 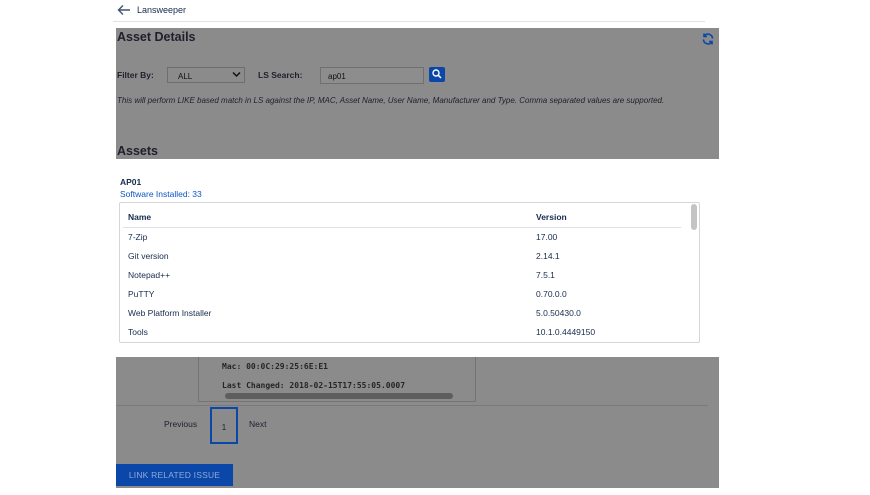 What do you see at coordinates (170, 313) in the screenshot?
I see `row-name: Web Platform Installer` at bounding box center [170, 313].